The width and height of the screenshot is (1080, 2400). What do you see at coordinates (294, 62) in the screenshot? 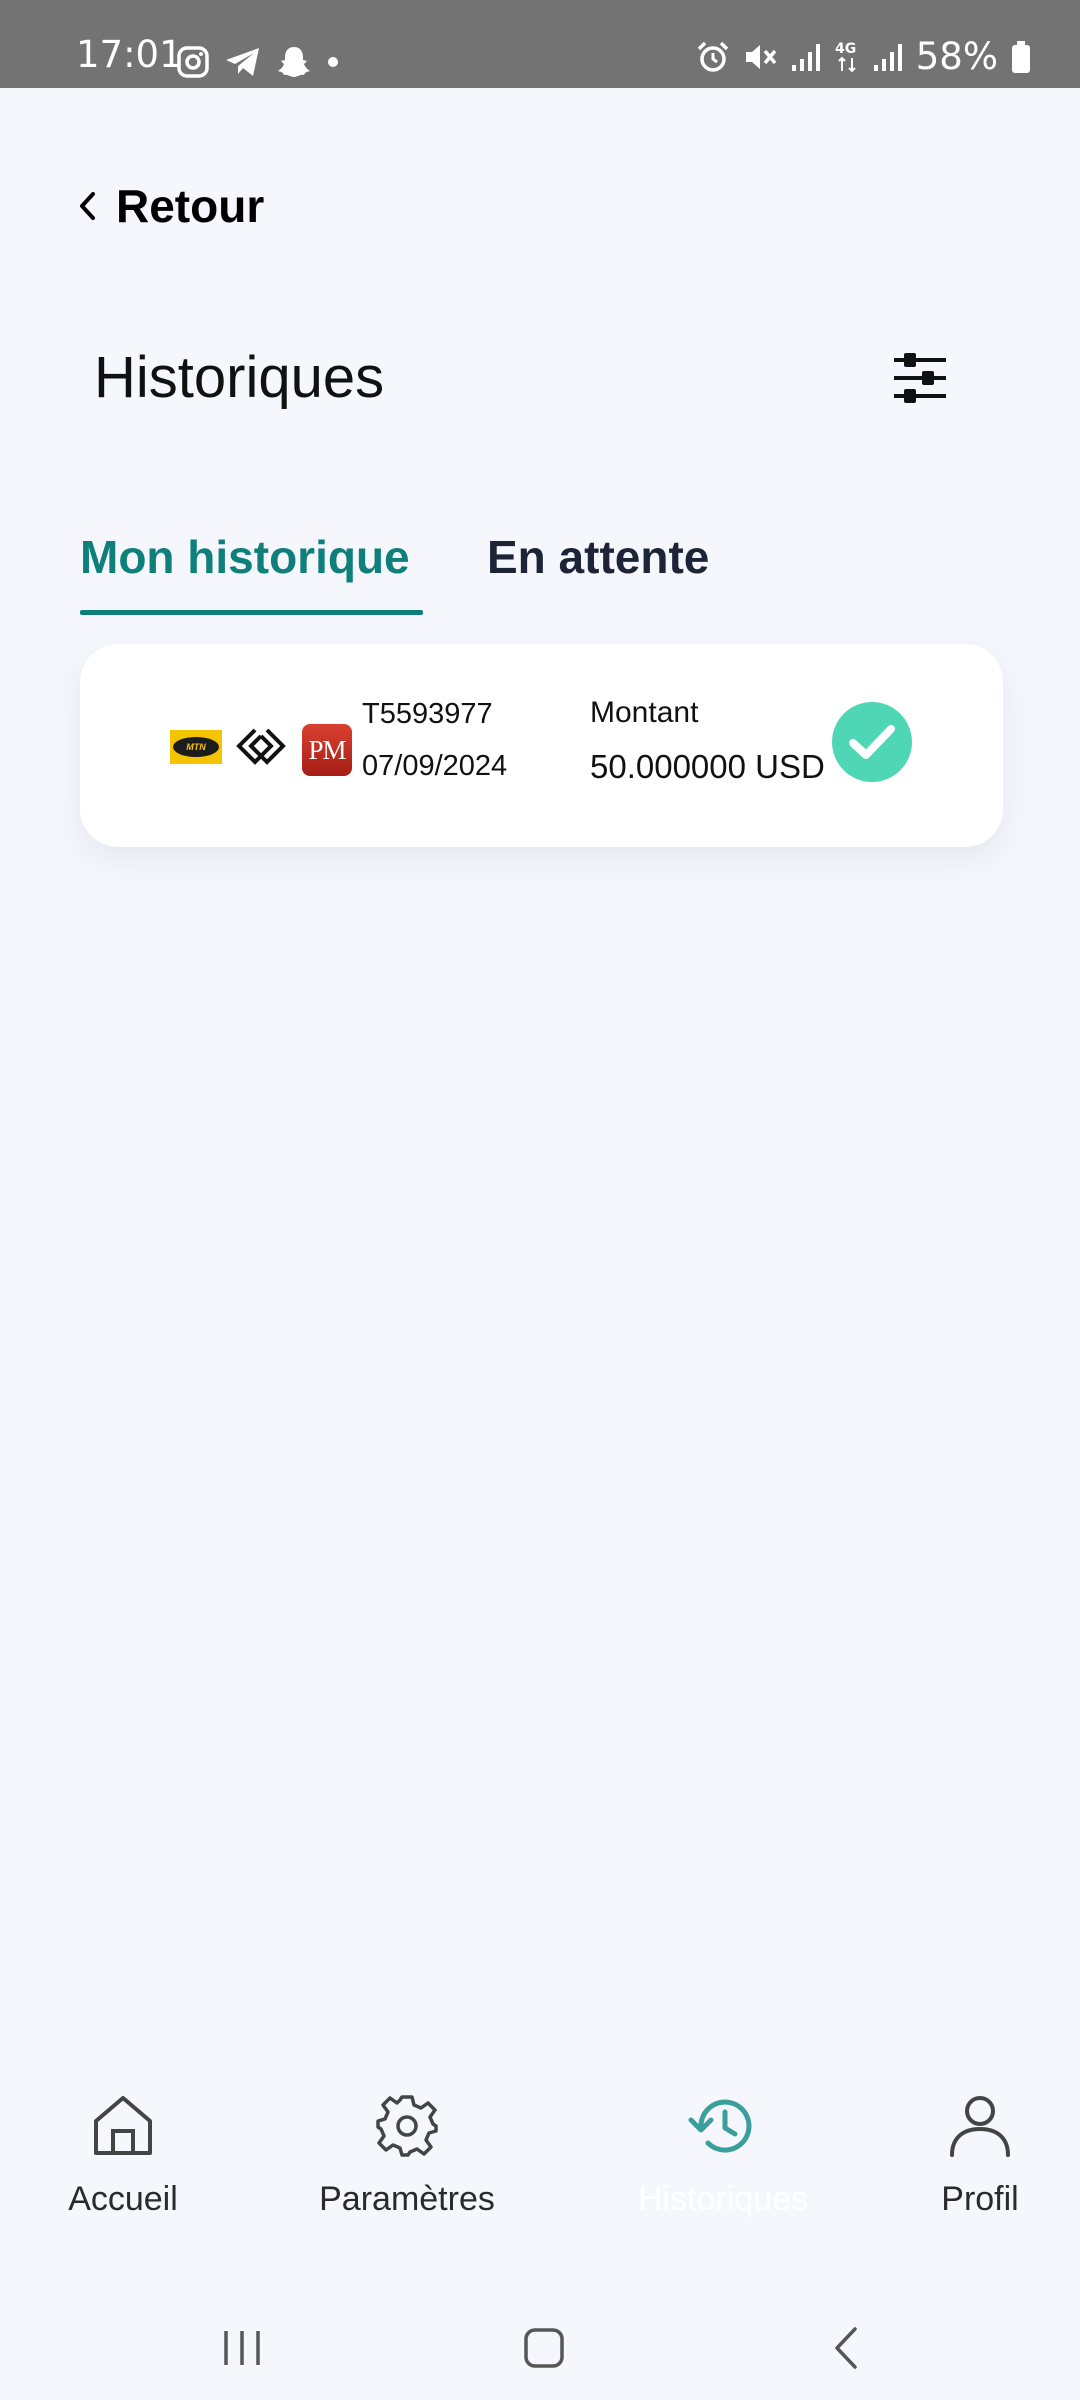
I see `snapchat-icon` at bounding box center [294, 62].